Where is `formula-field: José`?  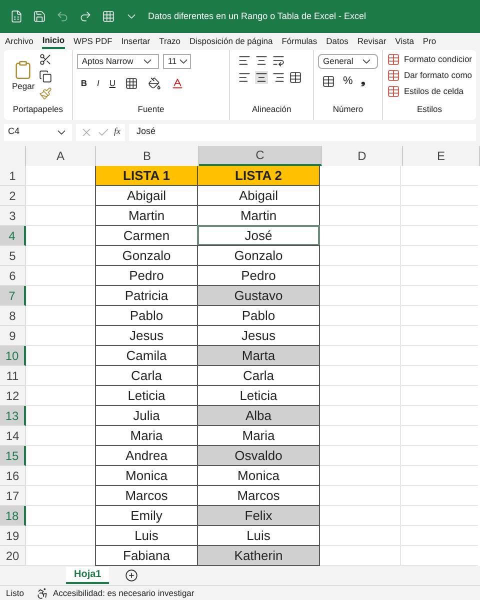
formula-field: José is located at coordinates (302, 132).